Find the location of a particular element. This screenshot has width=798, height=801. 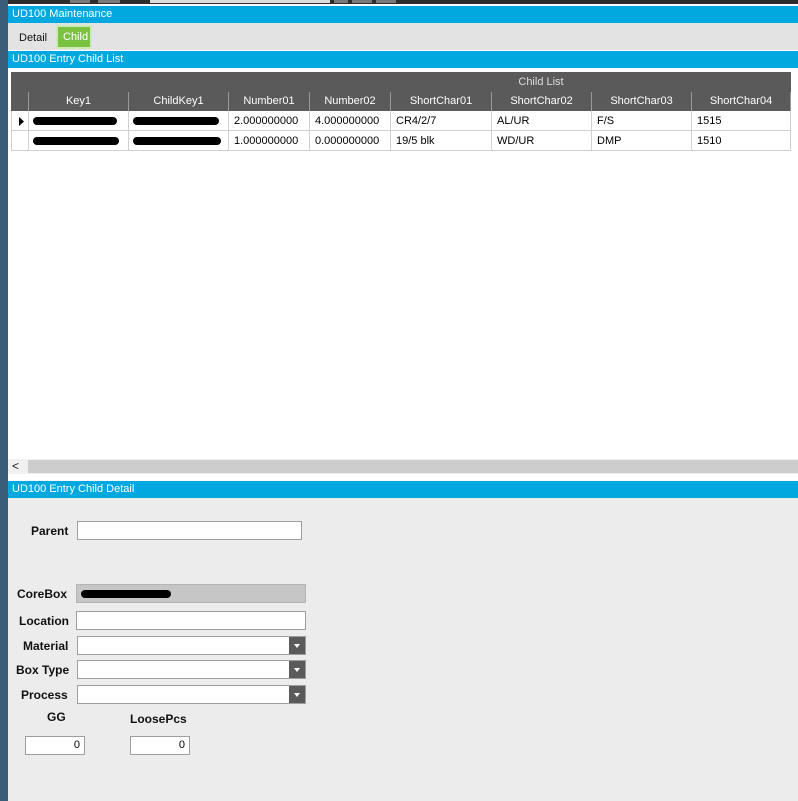

loosepcs-input: 0 is located at coordinates (160, 745).